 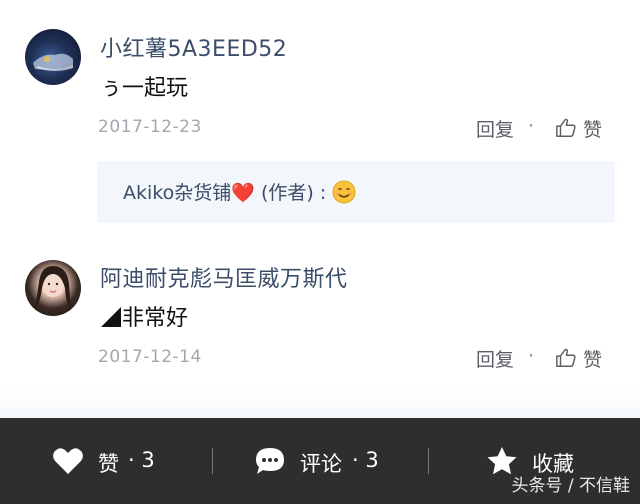 What do you see at coordinates (111, 317) in the screenshot?
I see `triangle-emoji-icon` at bounding box center [111, 317].